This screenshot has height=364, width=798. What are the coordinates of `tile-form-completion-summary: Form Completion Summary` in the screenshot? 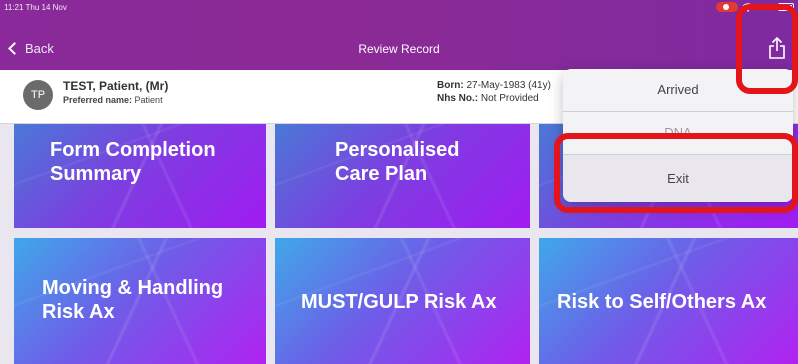 It's located at (140, 176).